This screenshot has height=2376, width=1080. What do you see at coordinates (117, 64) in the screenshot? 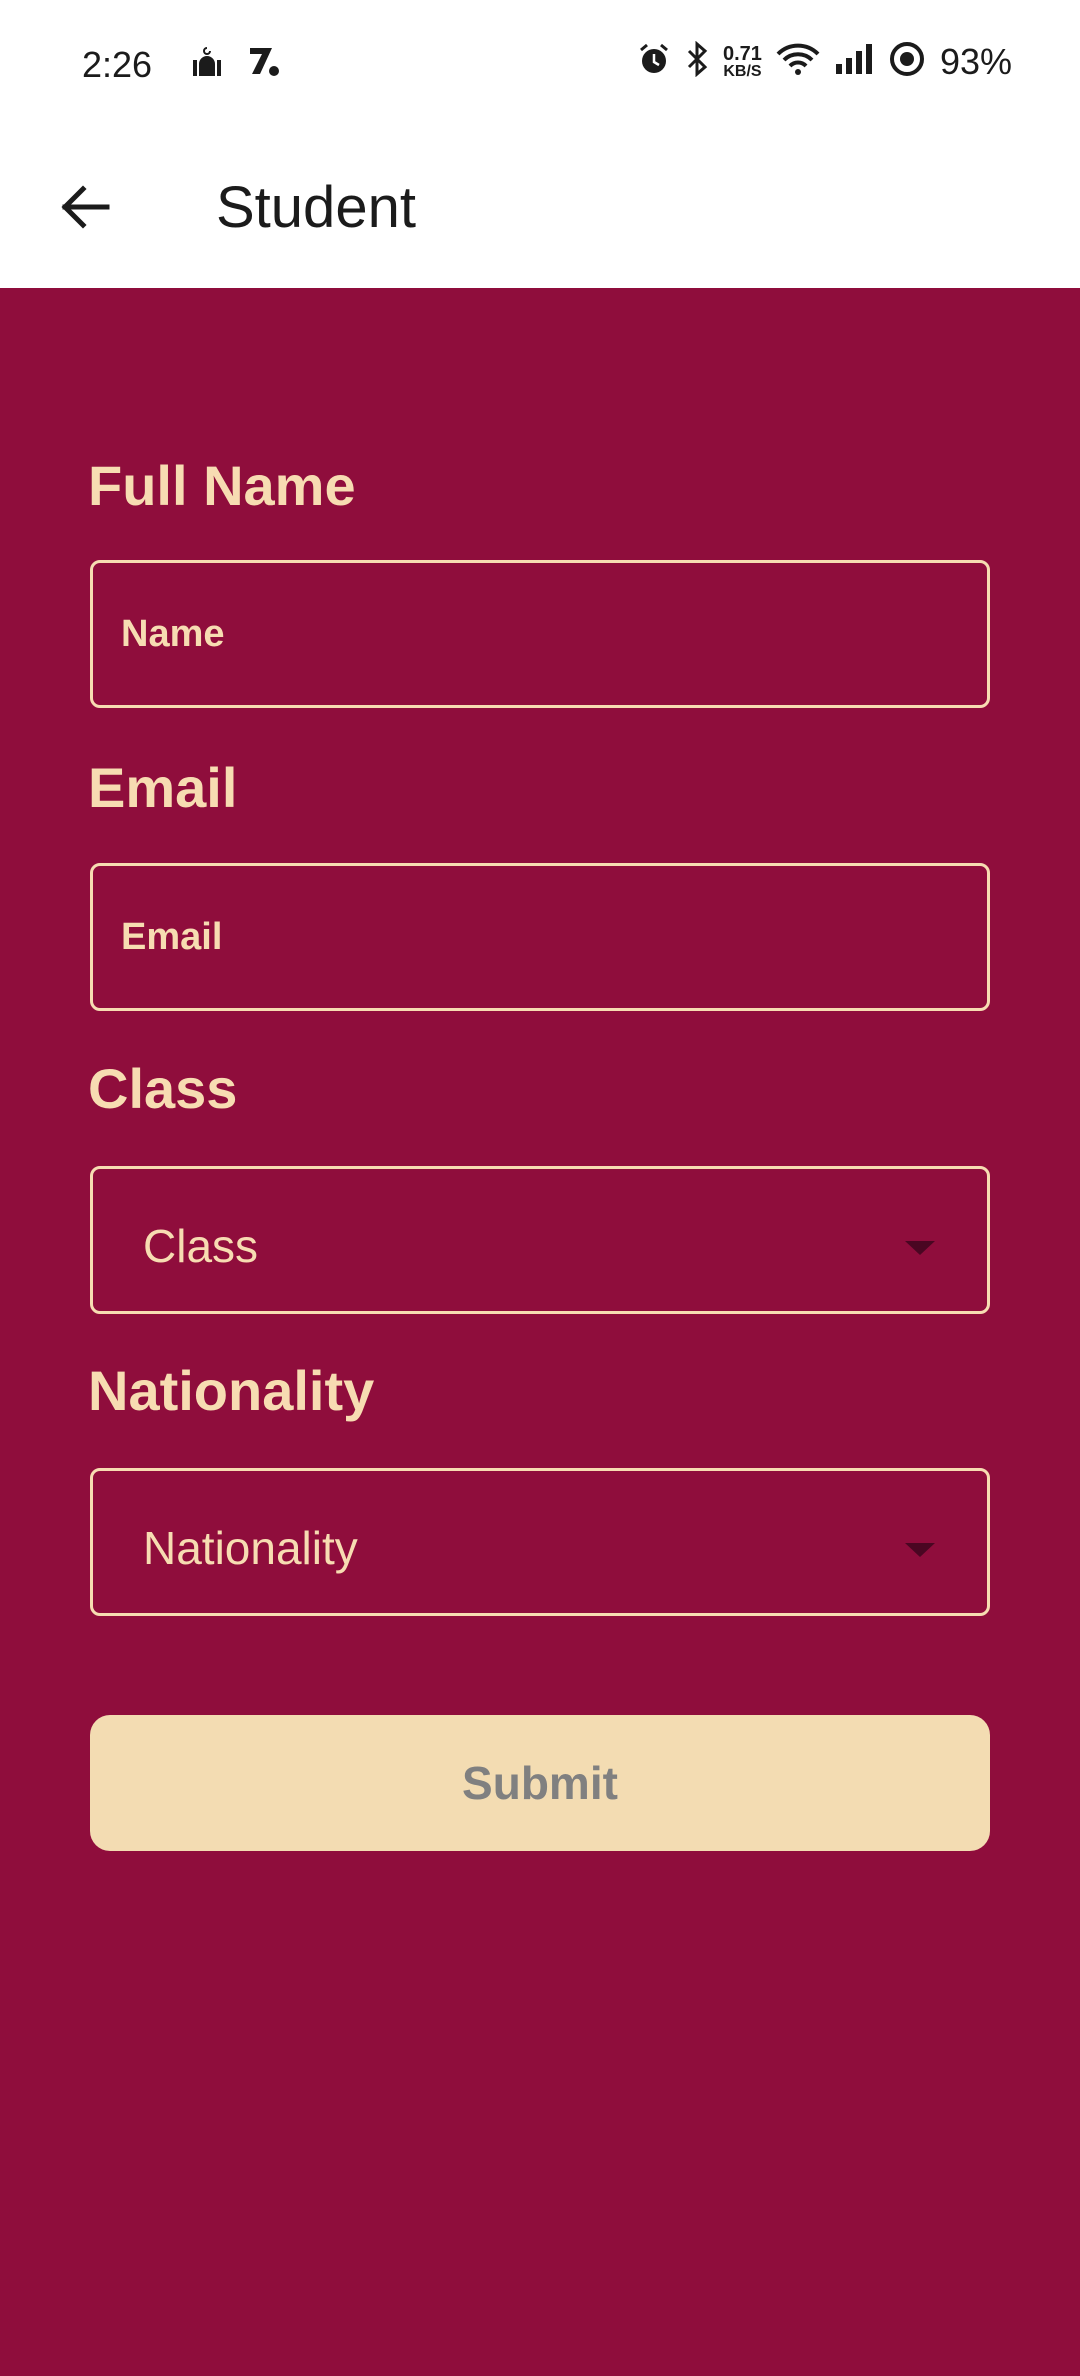
I see `status-time: 2:26` at bounding box center [117, 64].